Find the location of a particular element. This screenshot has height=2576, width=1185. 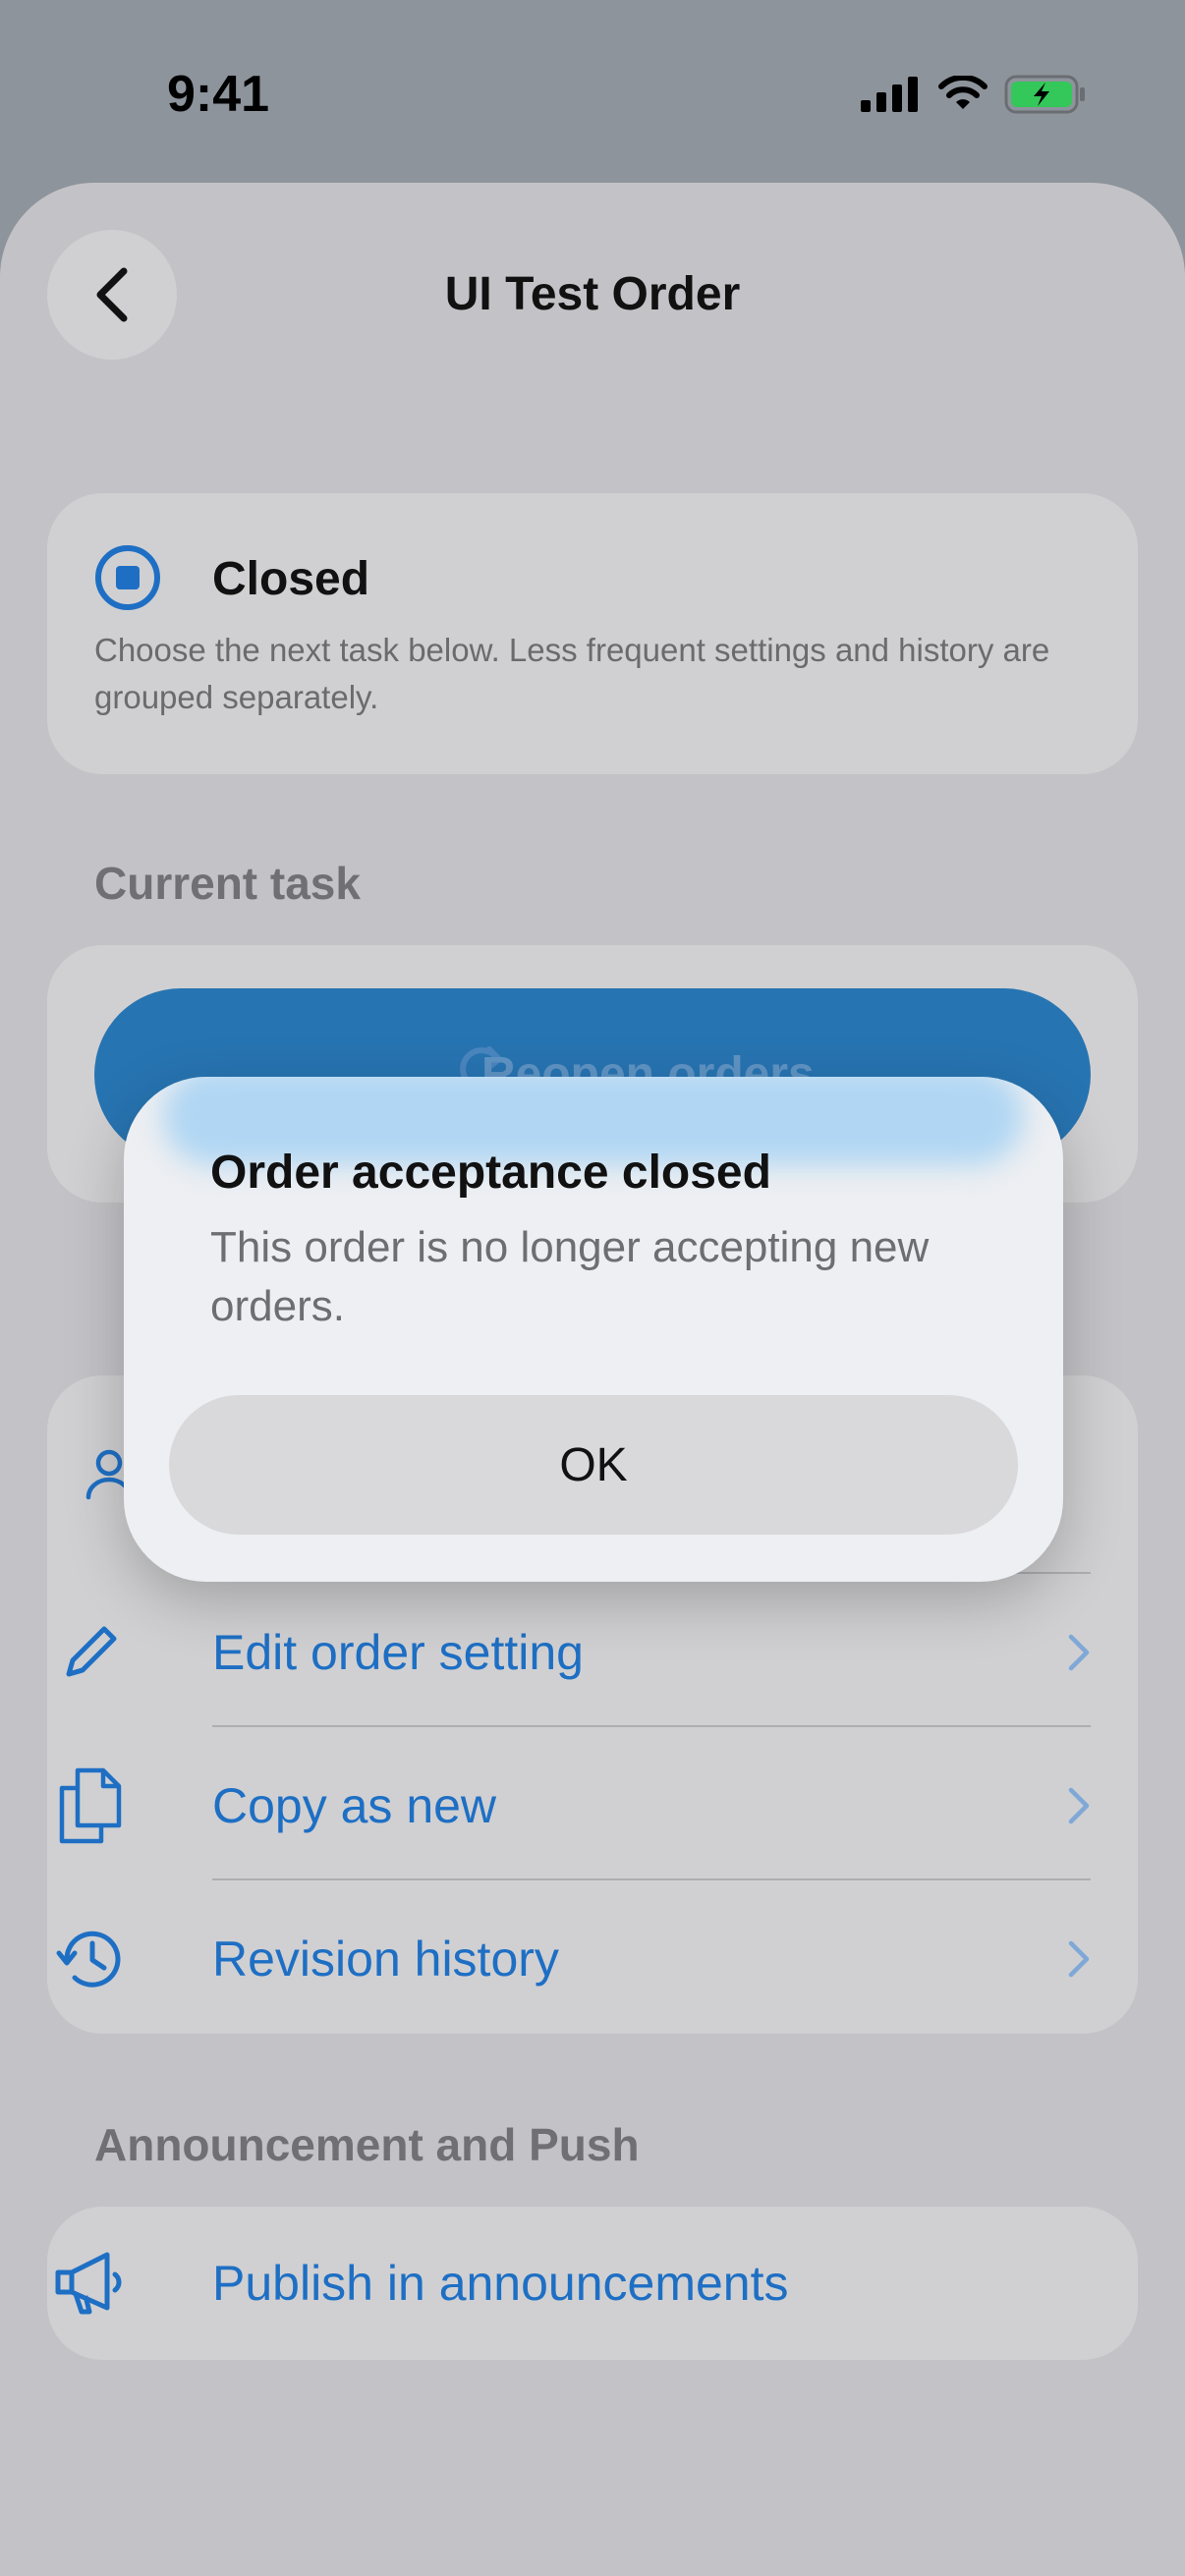

history-icon is located at coordinates (89, 1959).